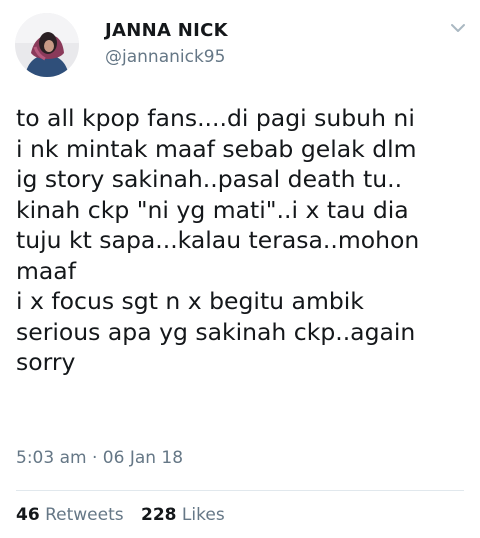 The height and width of the screenshot is (538, 480). I want to click on tweet-text-line: kinah ckp "ni yg mati"..i x tau dia, so click(212, 209).